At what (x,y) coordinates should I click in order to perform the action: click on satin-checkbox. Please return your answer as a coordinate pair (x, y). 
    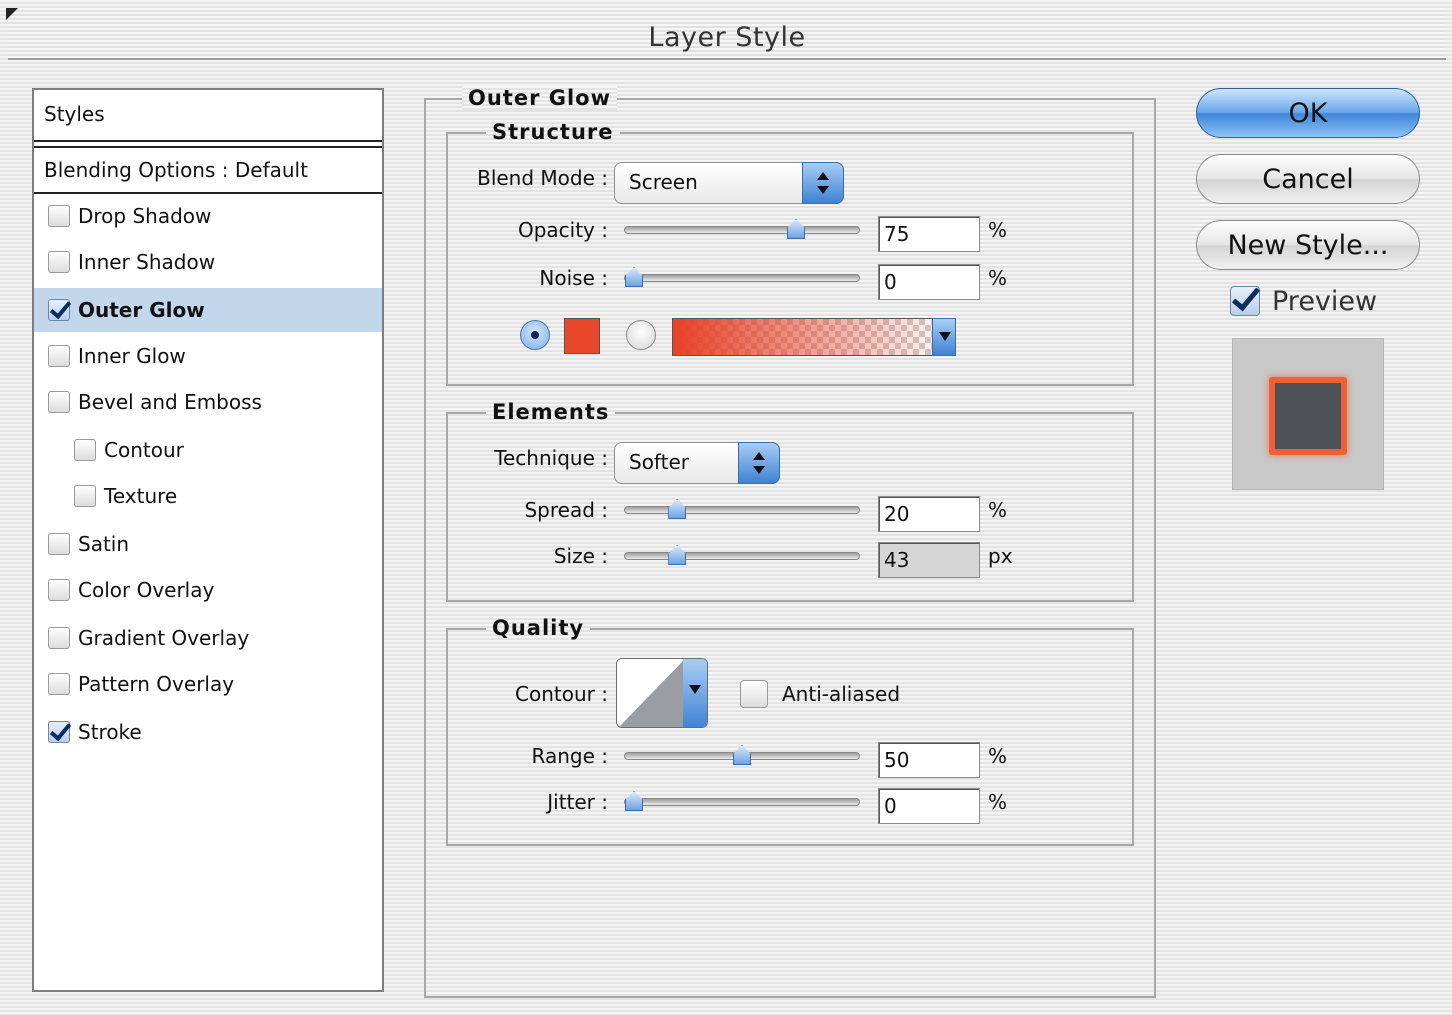
    Looking at the image, I should click on (59, 544).